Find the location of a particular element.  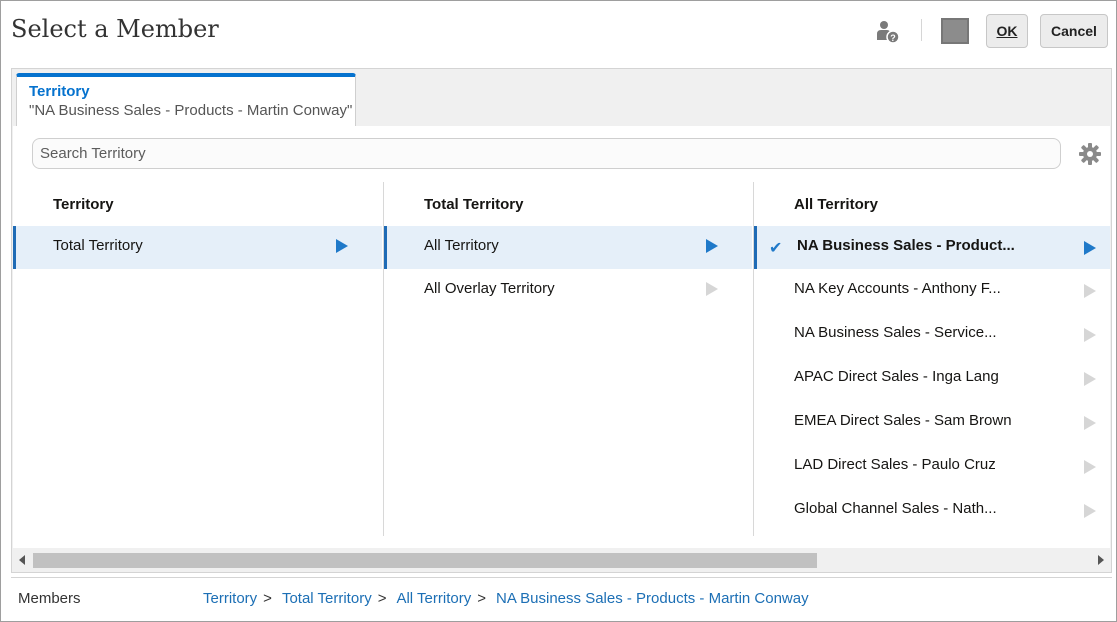

member-list: All Territory All Overlay Territory is located at coordinates (568, 269).